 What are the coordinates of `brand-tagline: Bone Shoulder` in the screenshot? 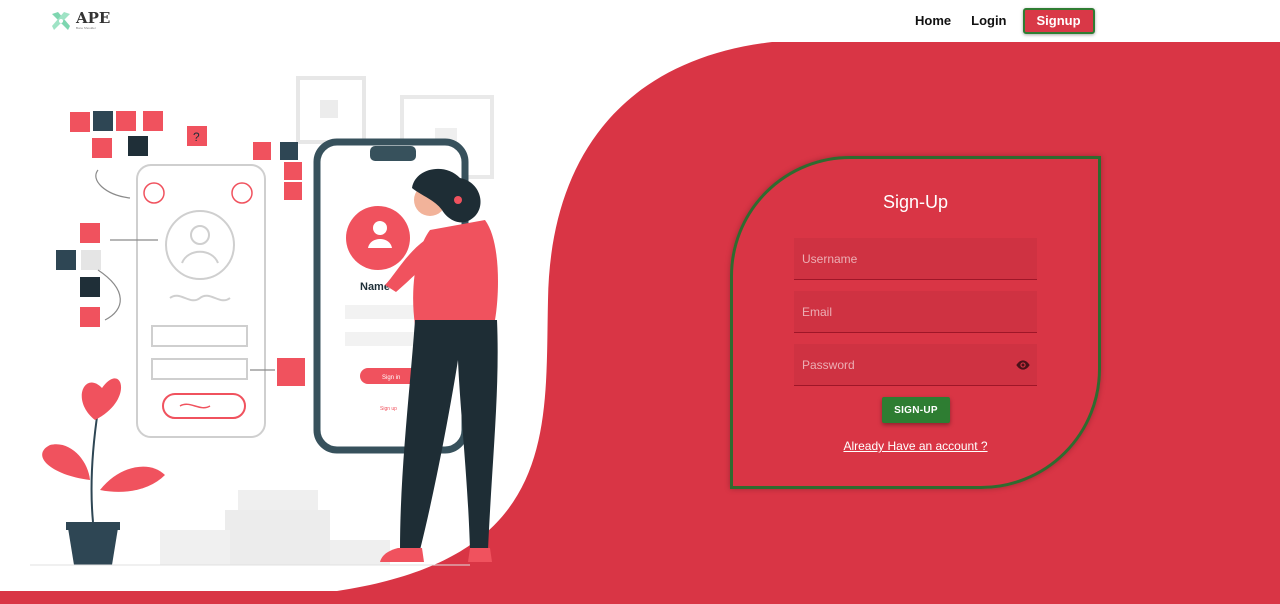 It's located at (86, 28).